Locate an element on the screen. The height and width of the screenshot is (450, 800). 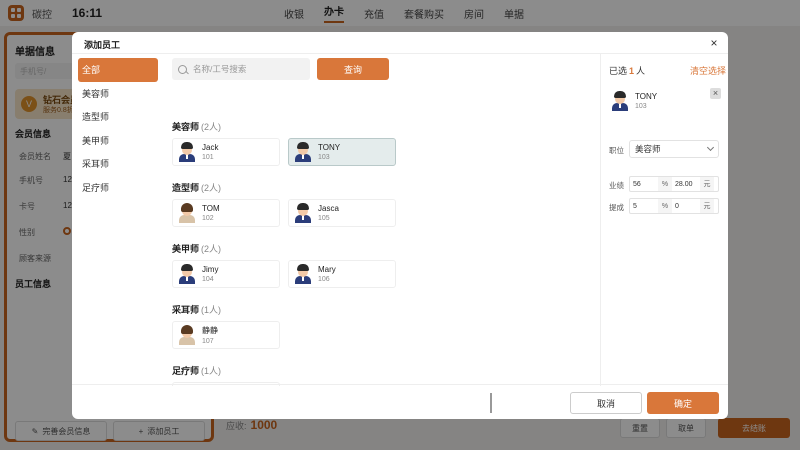
staff-group: 美甲师 (2人) Jimy 104 Mary 106 is located at coordinates (284, 265).